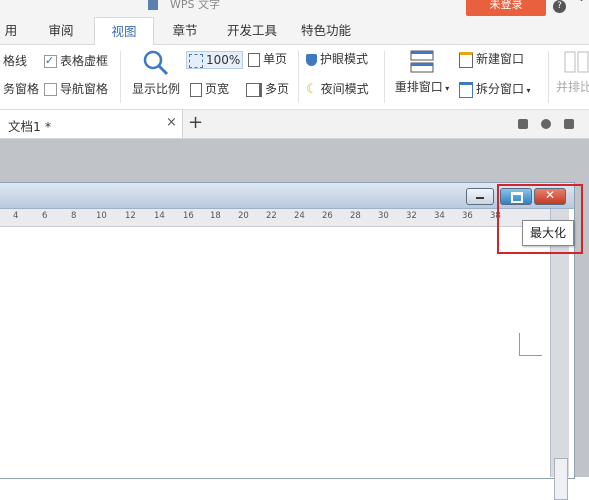 The height and width of the screenshot is (500, 589). What do you see at coordinates (506, 8) in the screenshot?
I see `login-button: 未登录` at bounding box center [506, 8].